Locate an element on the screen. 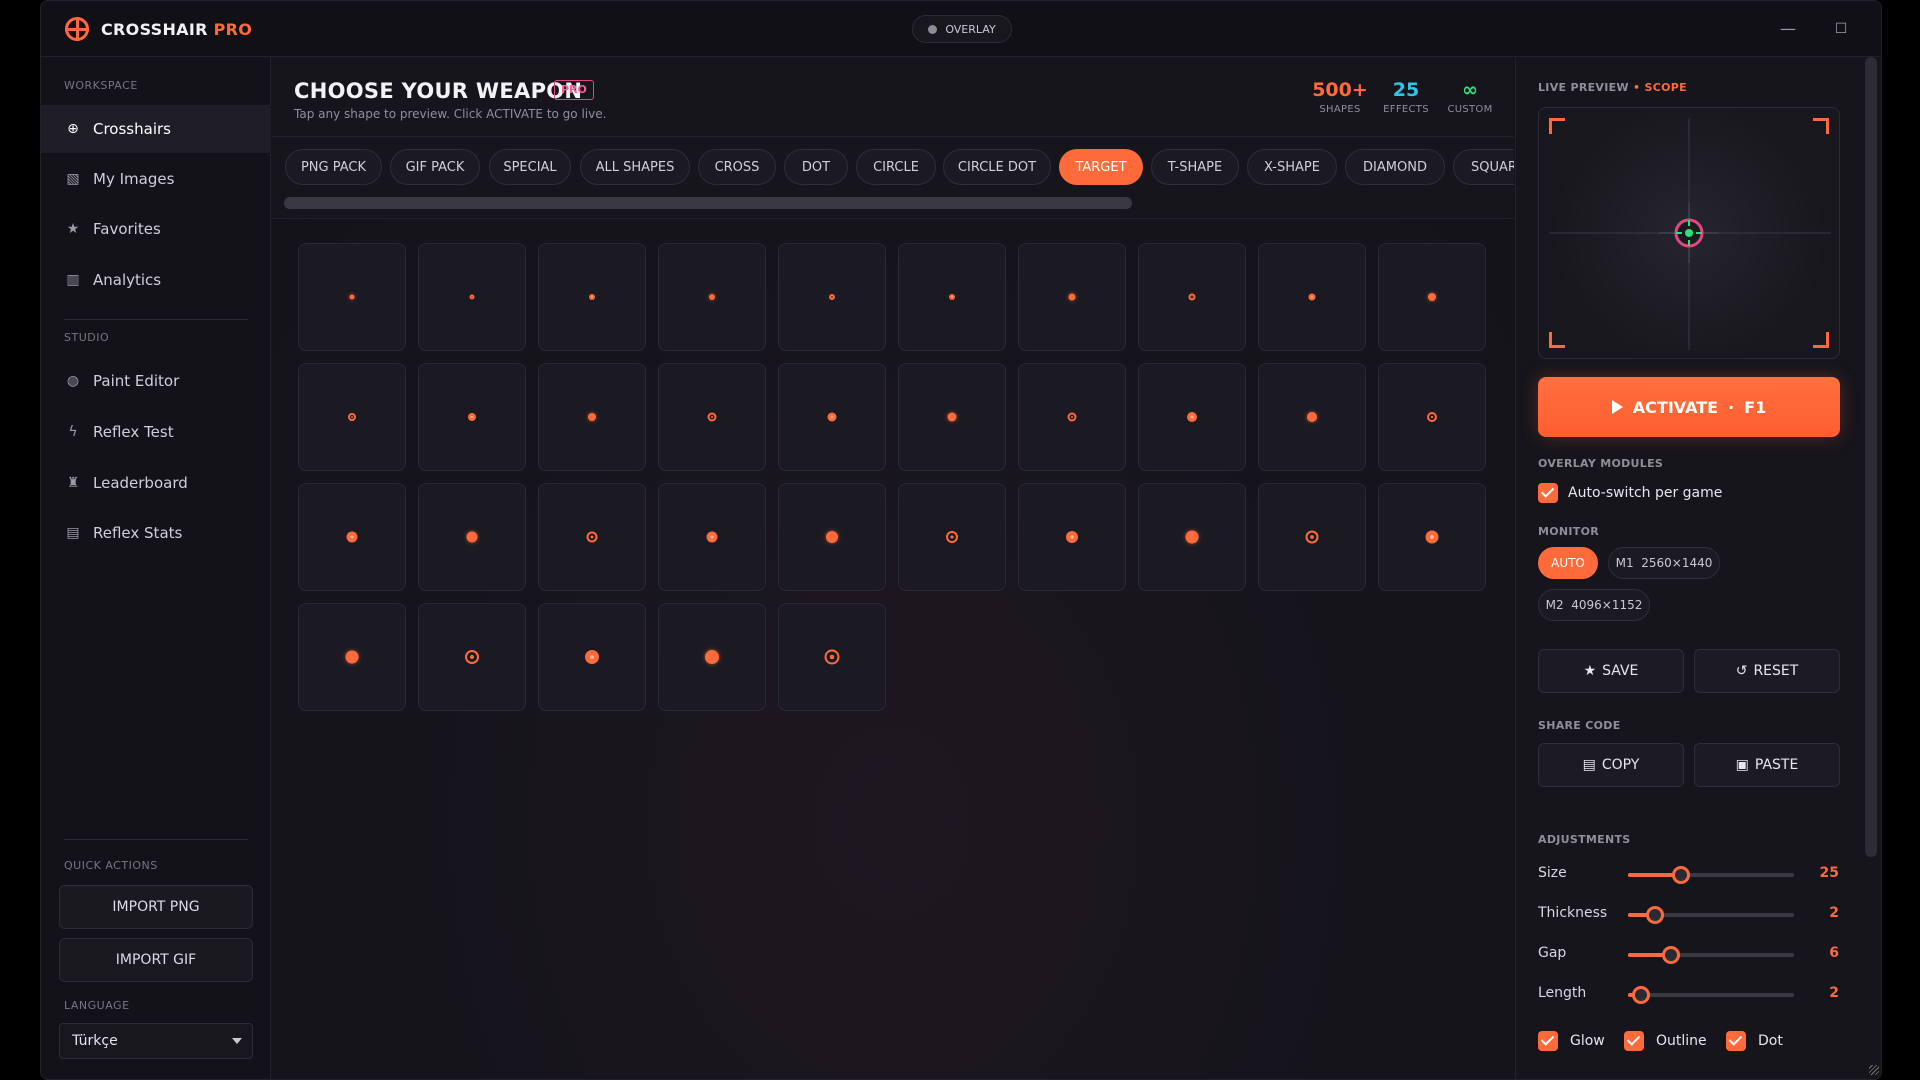 This screenshot has width=1920, height=1080. monitor-m2-button: M2 4096×1152 is located at coordinates (1594, 605).